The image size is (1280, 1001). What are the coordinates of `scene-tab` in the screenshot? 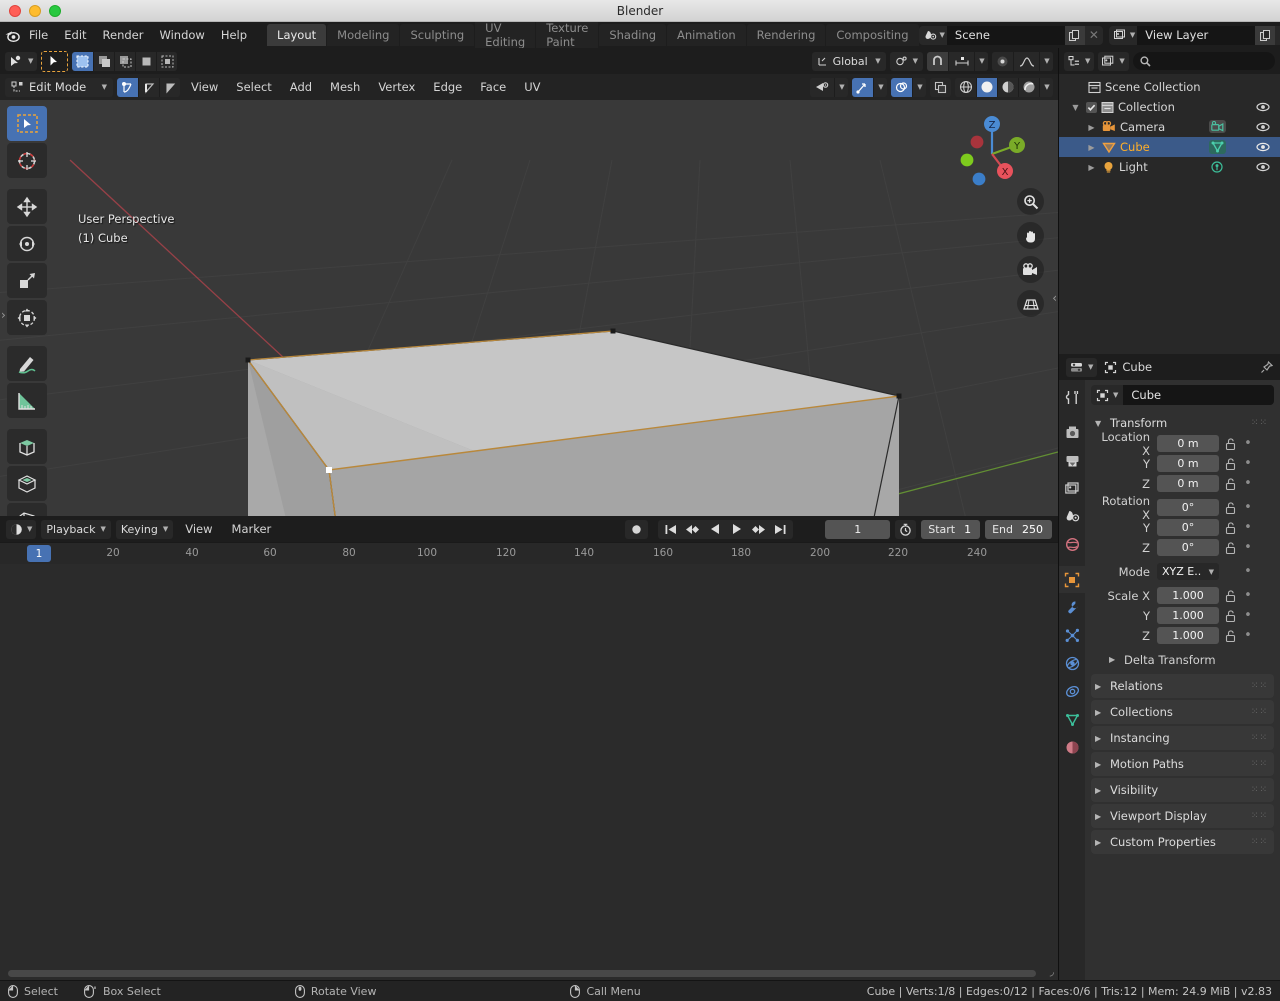 It's located at (1072, 516).